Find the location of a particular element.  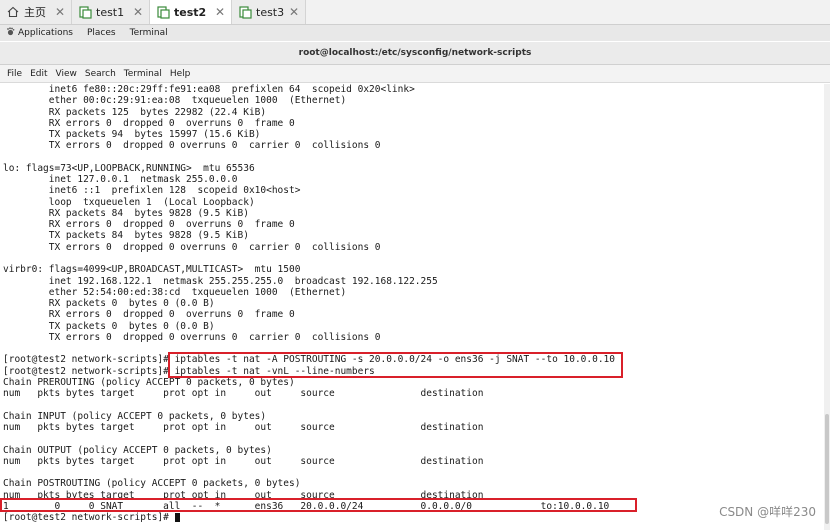

terminal-line: RX packets 84 bytes 9828 (9.5 KiB) is located at coordinates (126, 213).